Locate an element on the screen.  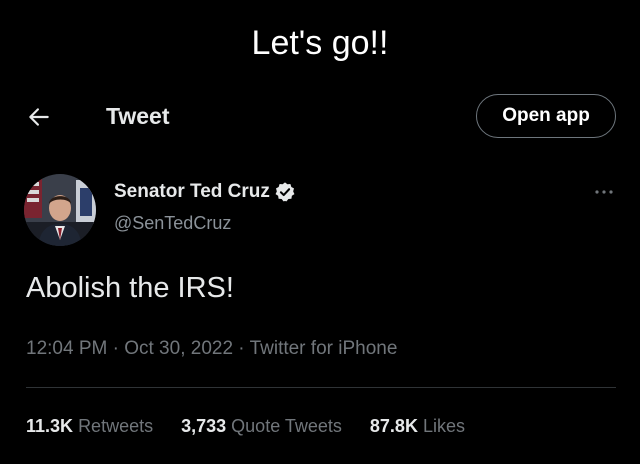
author-name-row: Senator Ted Cruz is located at coordinates (205, 192).